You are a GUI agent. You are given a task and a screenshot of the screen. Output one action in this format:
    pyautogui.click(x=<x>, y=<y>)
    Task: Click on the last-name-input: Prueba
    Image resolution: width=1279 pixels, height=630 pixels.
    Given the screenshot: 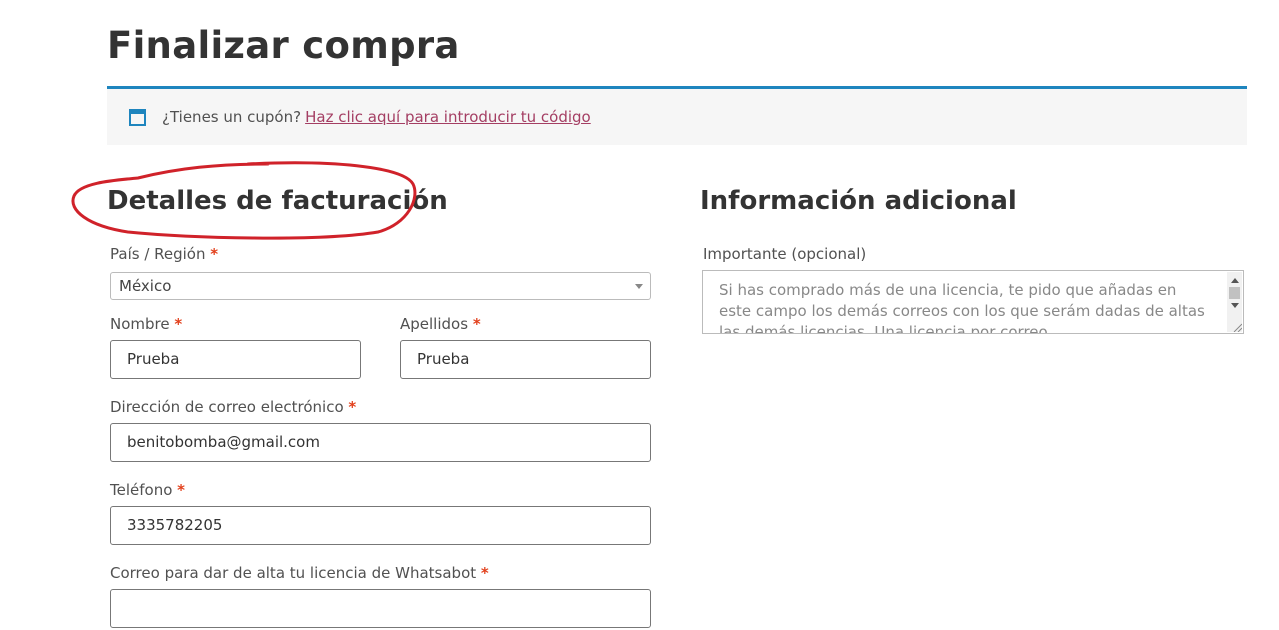 What is the action you would take?
    pyautogui.click(x=525, y=359)
    